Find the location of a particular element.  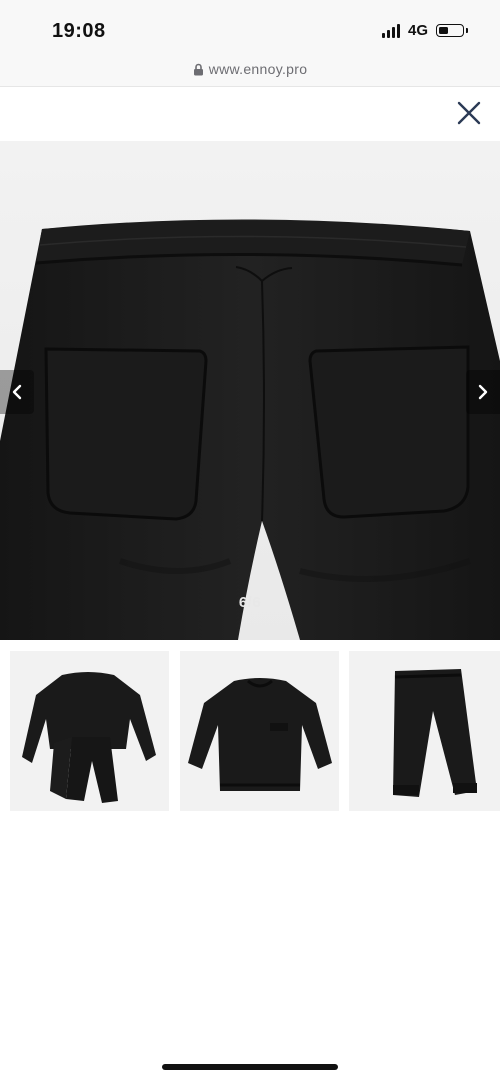

close-button is located at coordinates (469, 113).